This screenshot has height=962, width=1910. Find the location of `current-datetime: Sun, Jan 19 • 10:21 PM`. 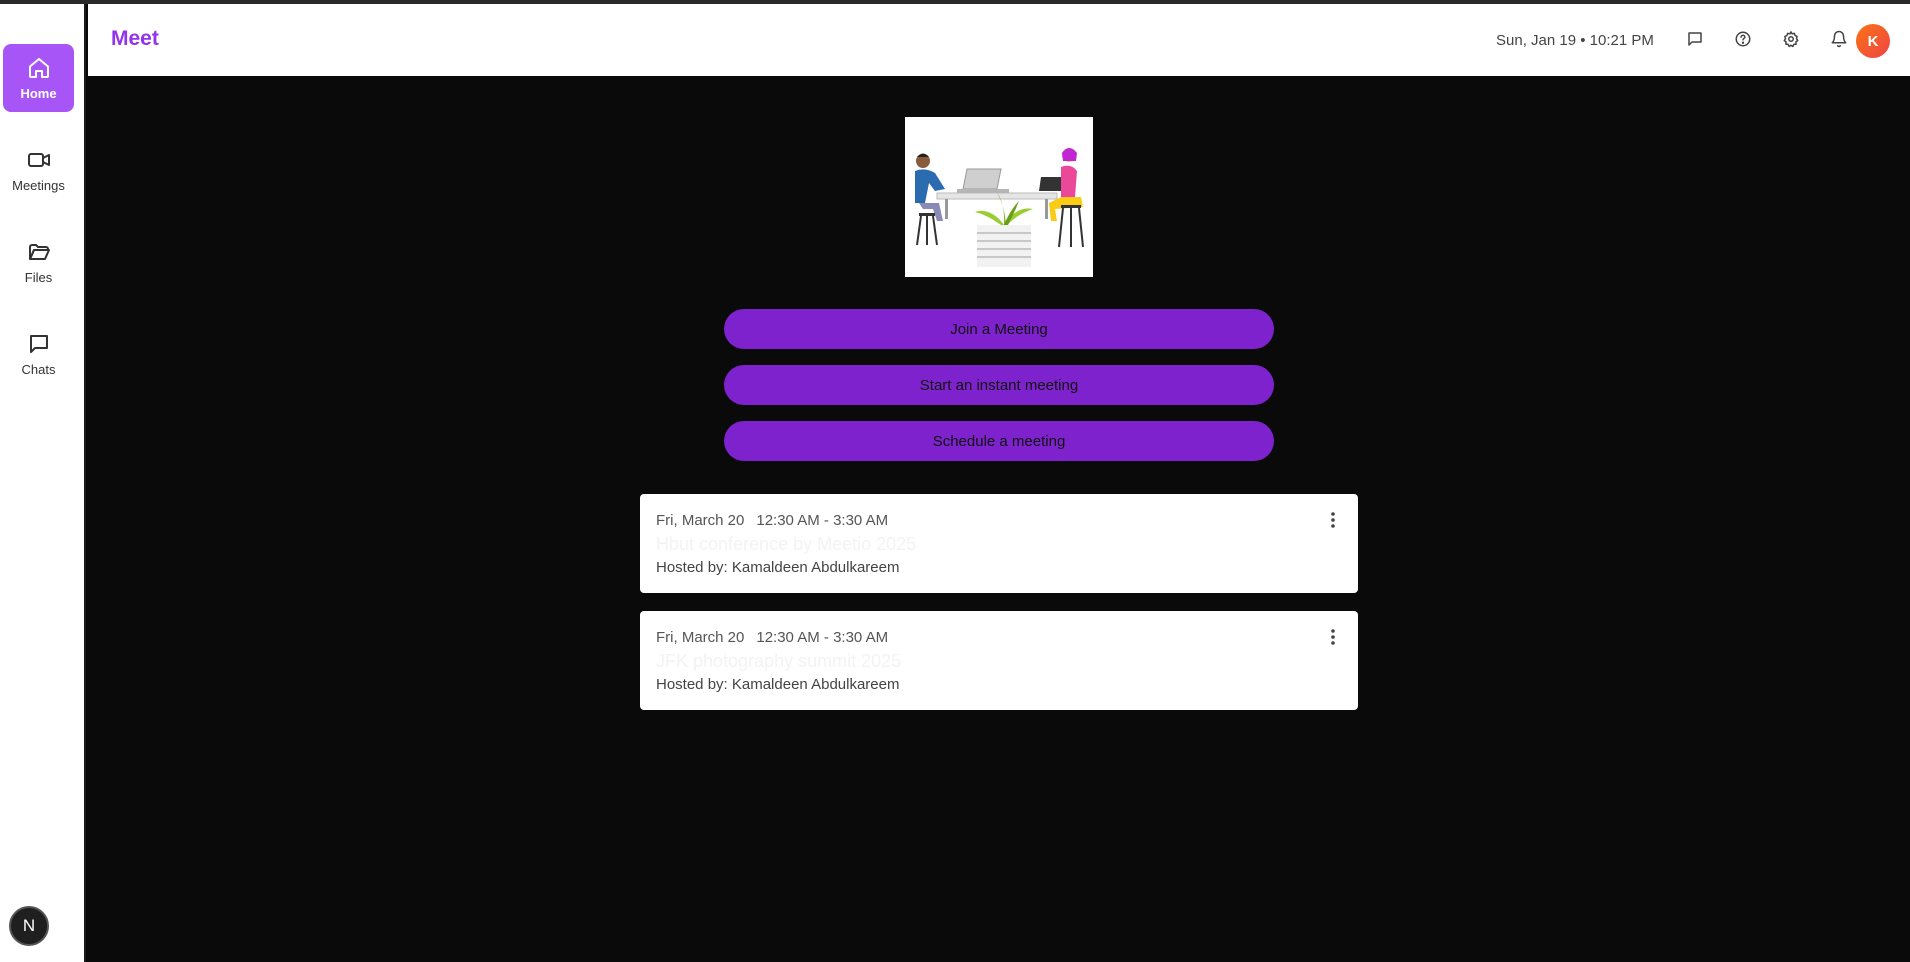

current-datetime: Sun, Jan 19 • 10:21 PM is located at coordinates (1575, 40).